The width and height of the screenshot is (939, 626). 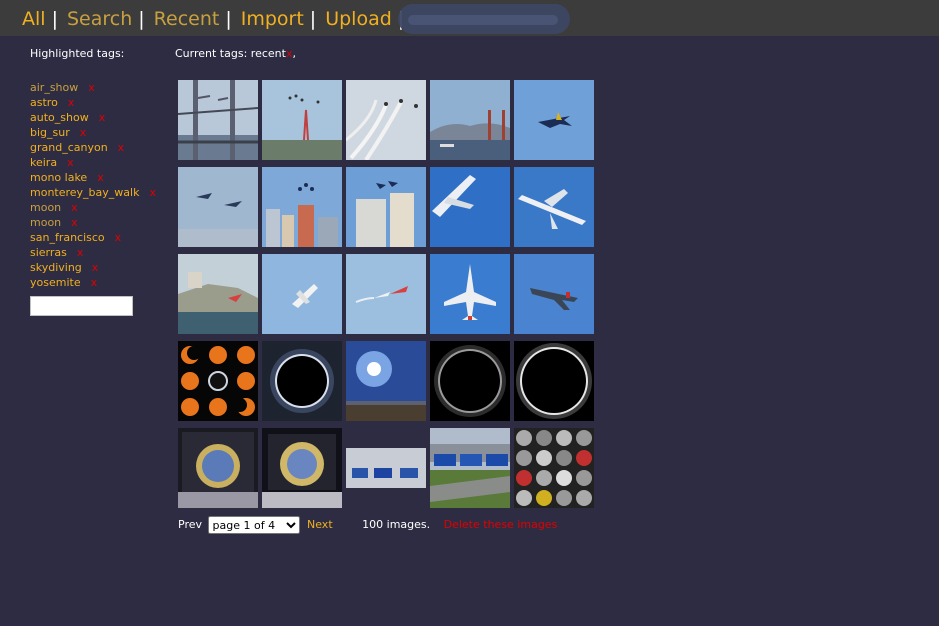 I want to click on thumbnail-two-jets-haze, so click(x=218, y=207).